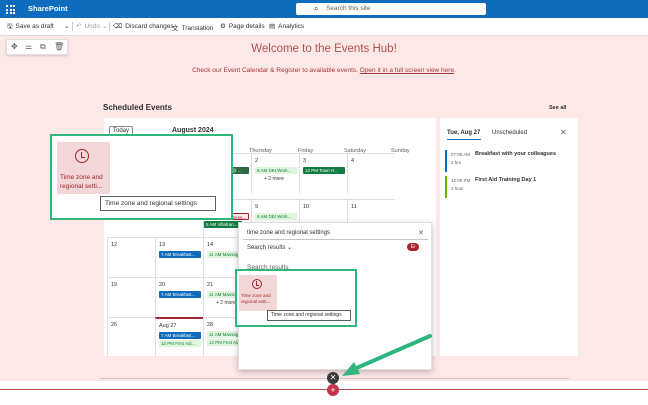 The image size is (648, 405). Describe the element at coordinates (272, 26) in the screenshot. I see `analytics-icon: ▤` at that location.